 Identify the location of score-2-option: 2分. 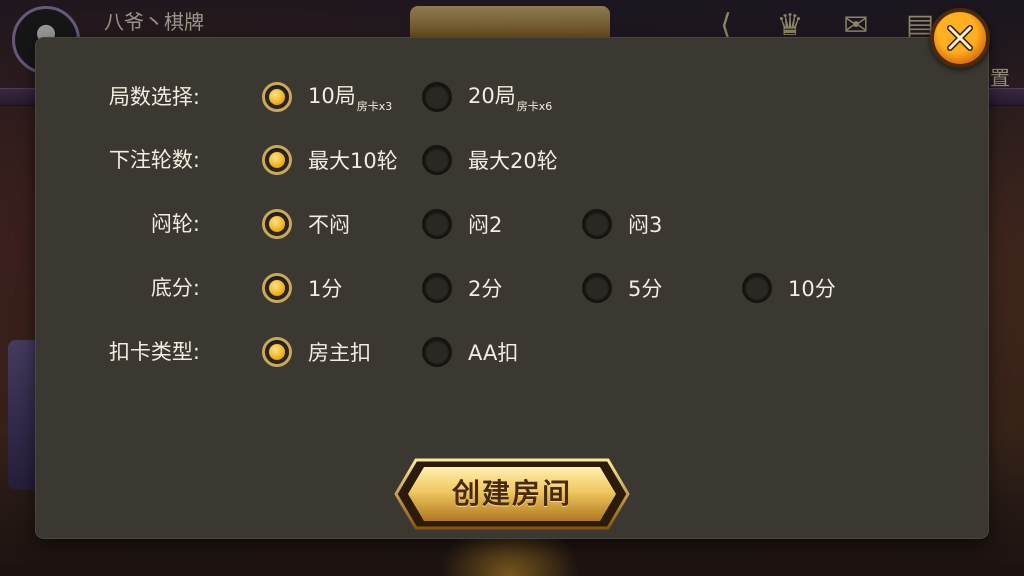
(462, 288).